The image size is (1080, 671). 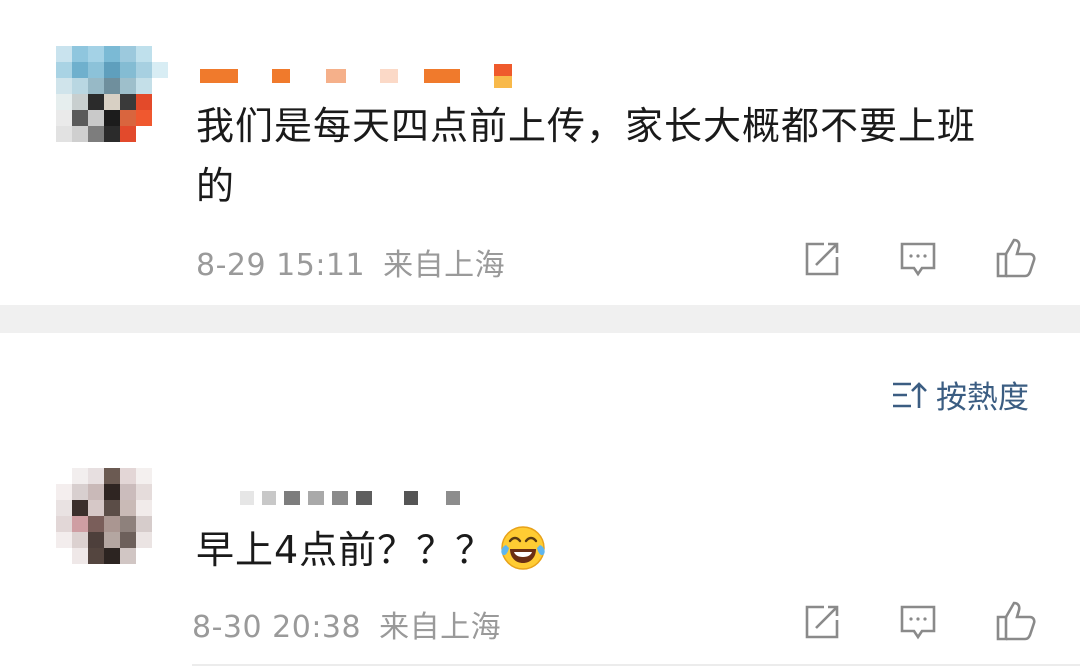 I want to click on laughing-tears-emoji-icon, so click(x=523, y=548).